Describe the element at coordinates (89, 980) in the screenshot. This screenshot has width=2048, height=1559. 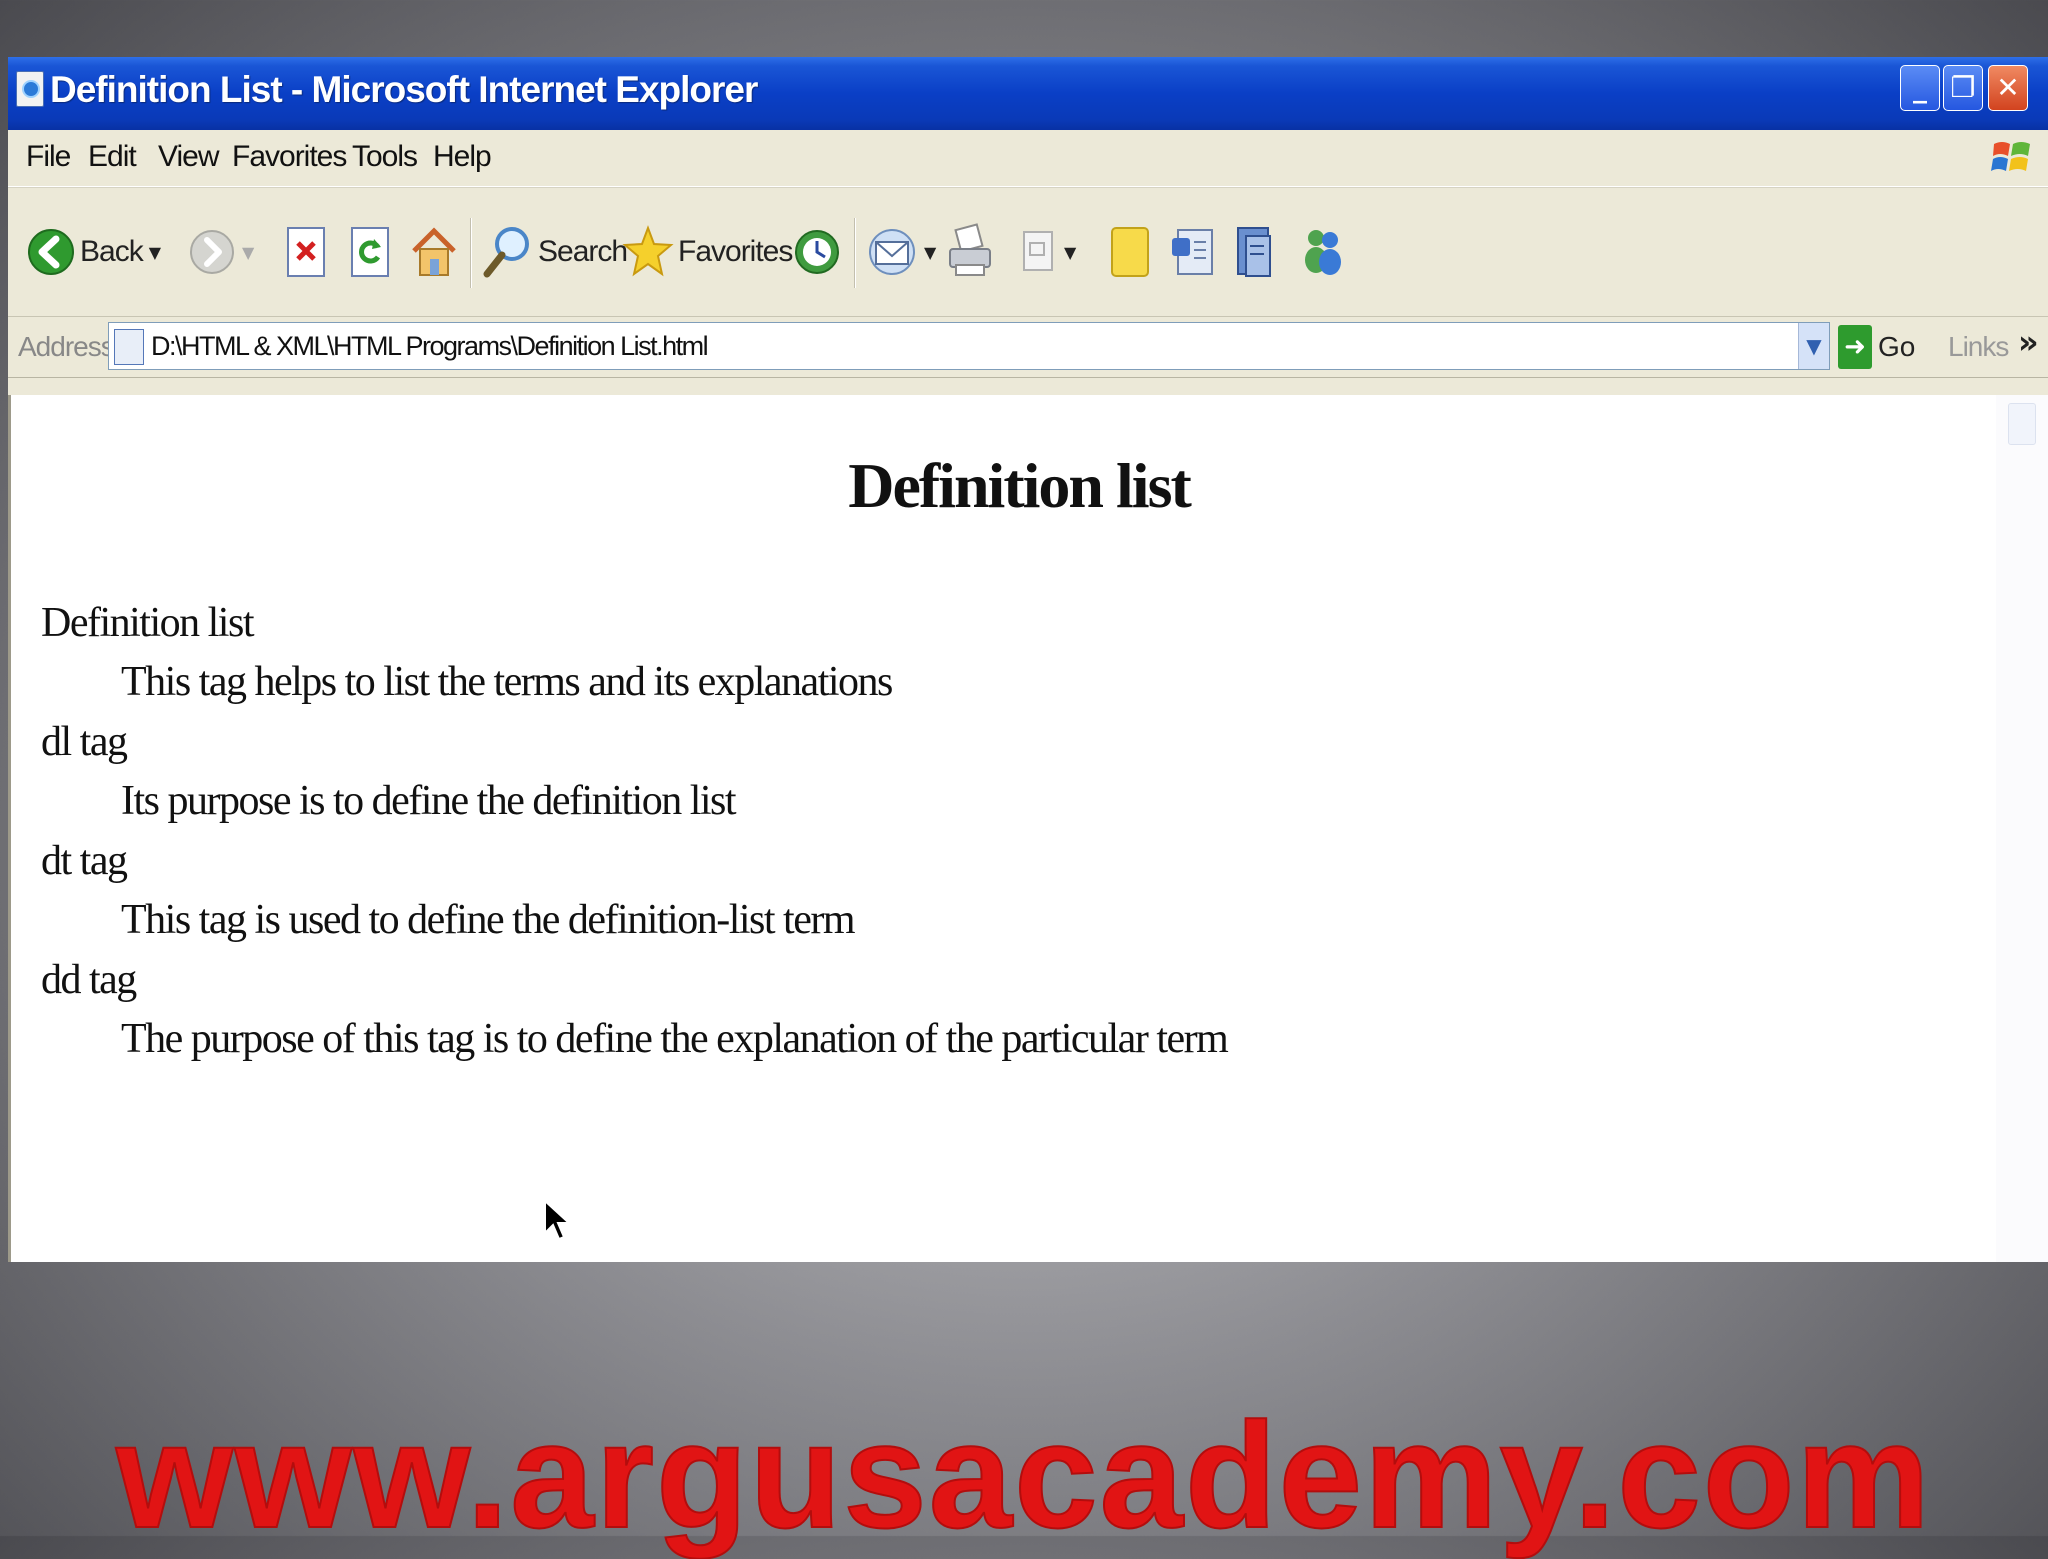
I see `definition-term: dd tag` at that location.